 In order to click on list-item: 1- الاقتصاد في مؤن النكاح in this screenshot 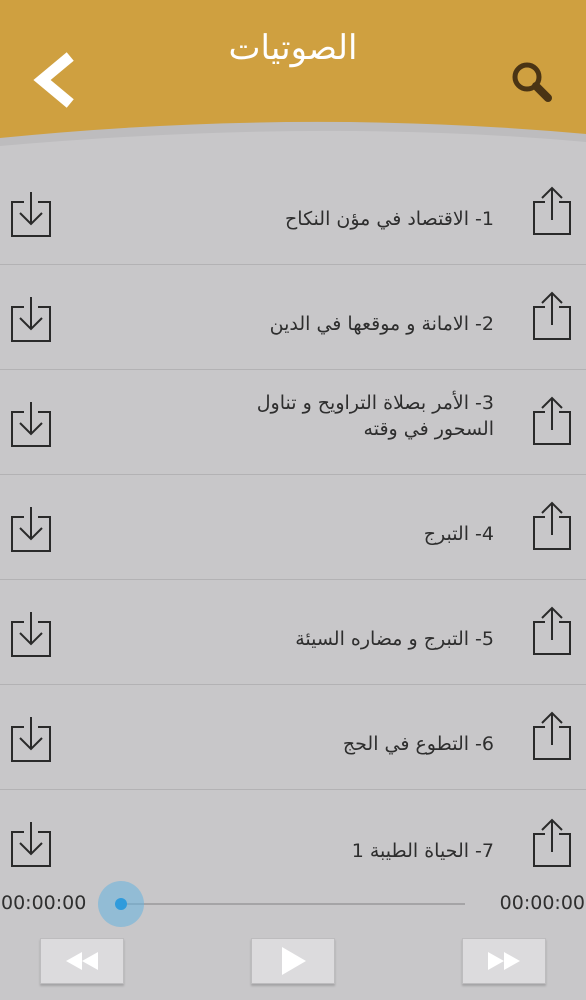, I will do `click(293, 212)`.